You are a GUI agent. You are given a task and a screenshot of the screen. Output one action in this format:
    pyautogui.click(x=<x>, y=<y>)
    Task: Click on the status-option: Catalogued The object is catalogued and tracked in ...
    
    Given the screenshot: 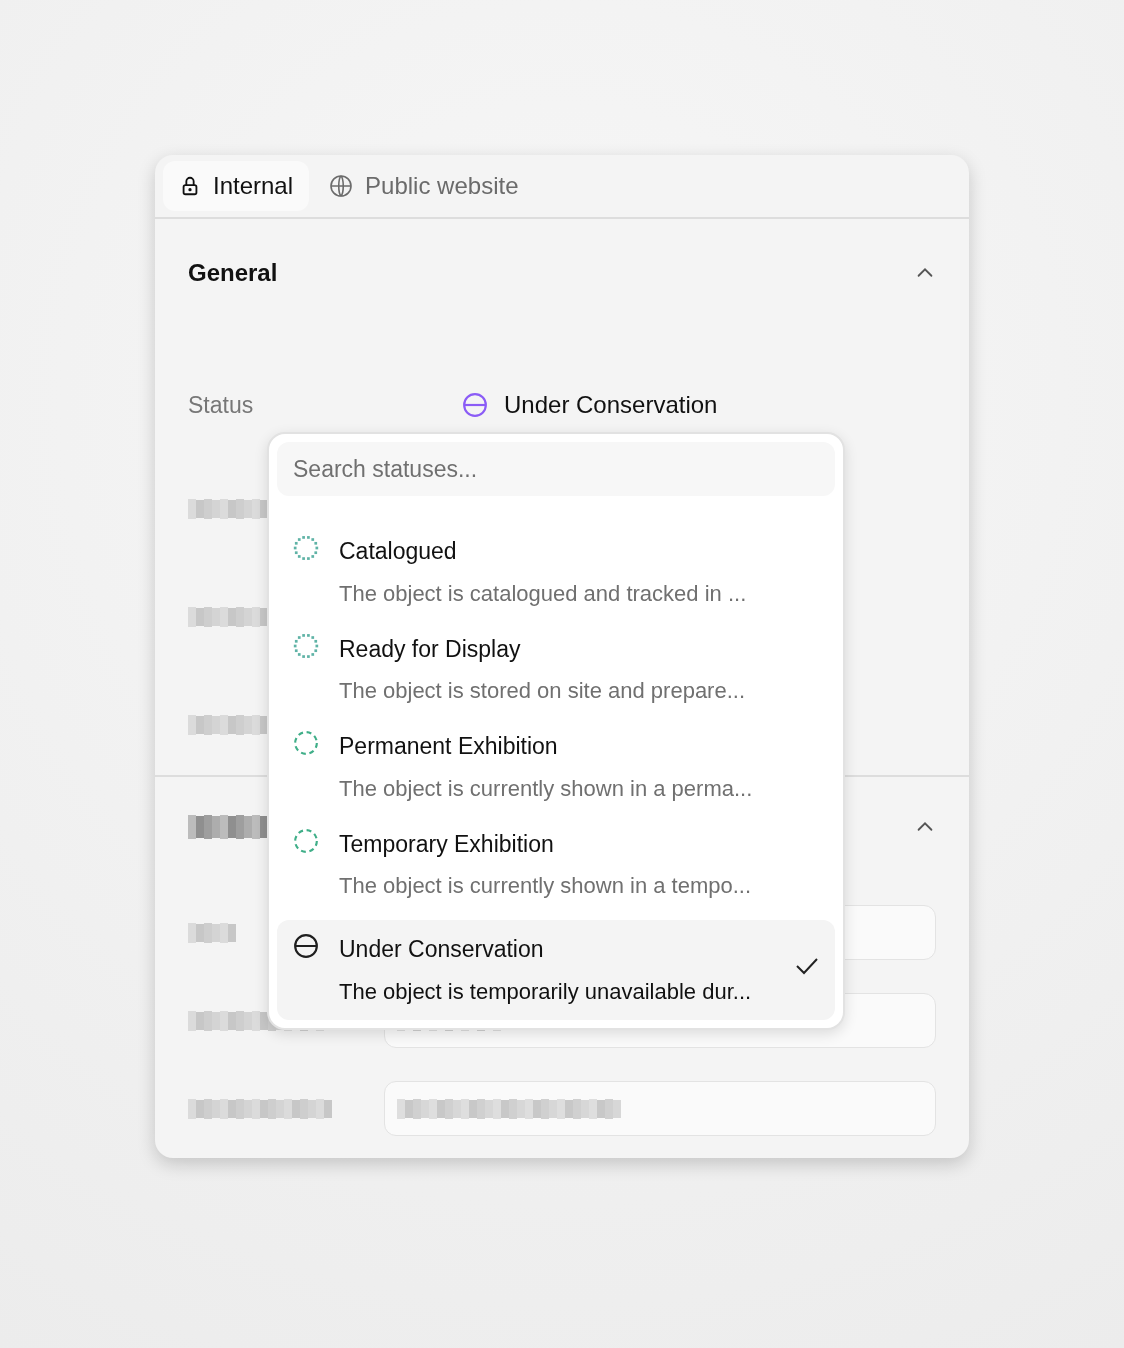 What is the action you would take?
    pyautogui.click(x=556, y=583)
    